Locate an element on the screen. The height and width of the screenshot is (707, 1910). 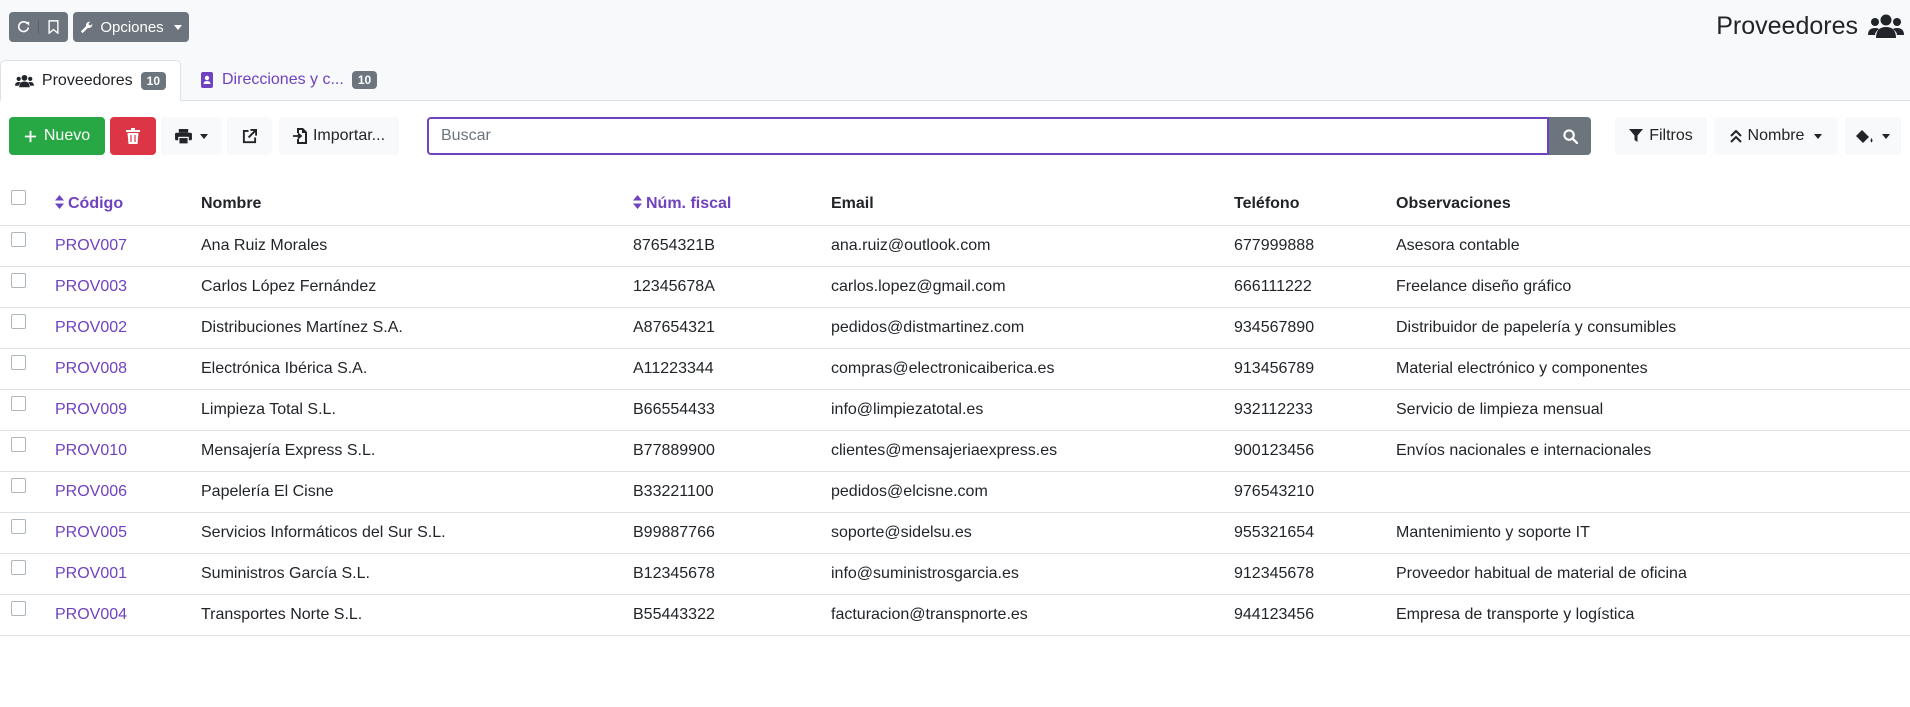
reload-bookmark-group is located at coordinates (38, 27).